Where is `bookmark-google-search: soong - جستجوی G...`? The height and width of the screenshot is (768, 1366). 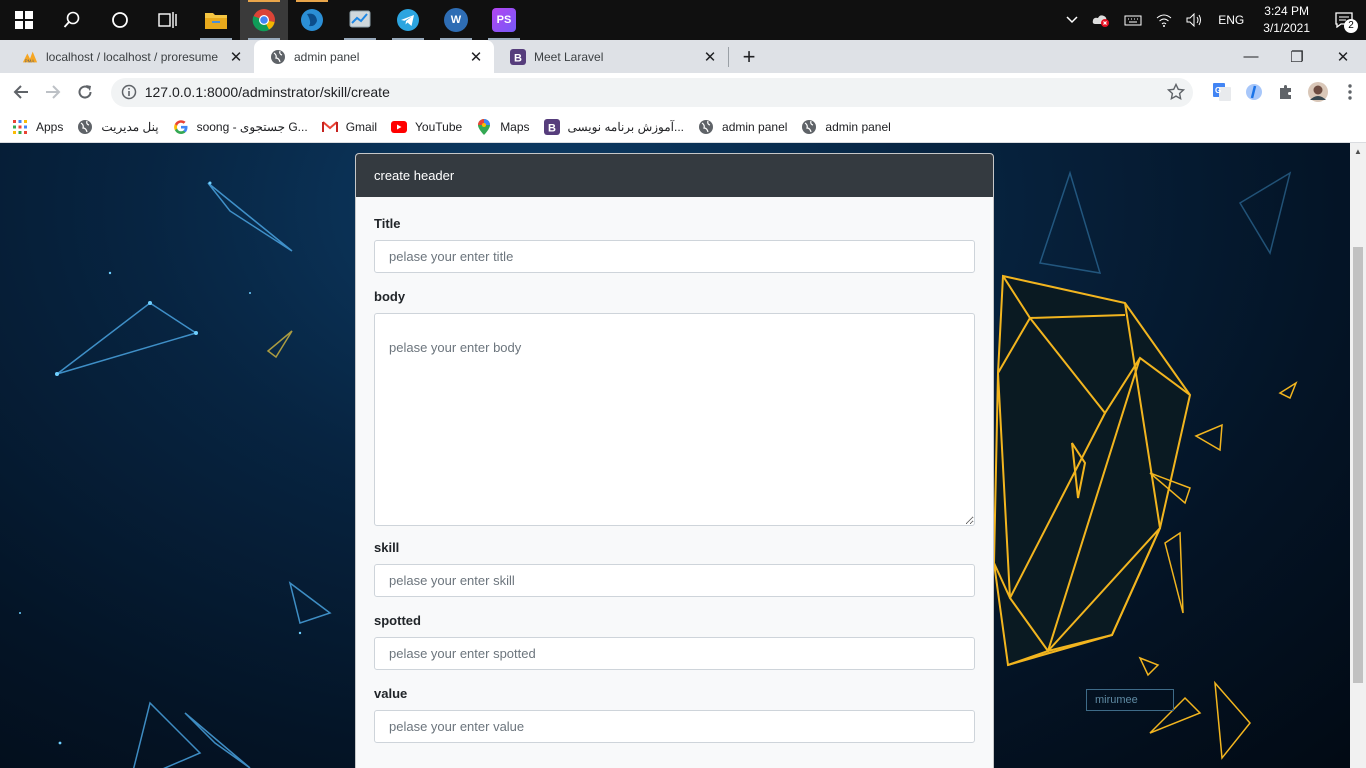
bookmark-google-search: soong - جستجوی G... is located at coordinates (240, 127).